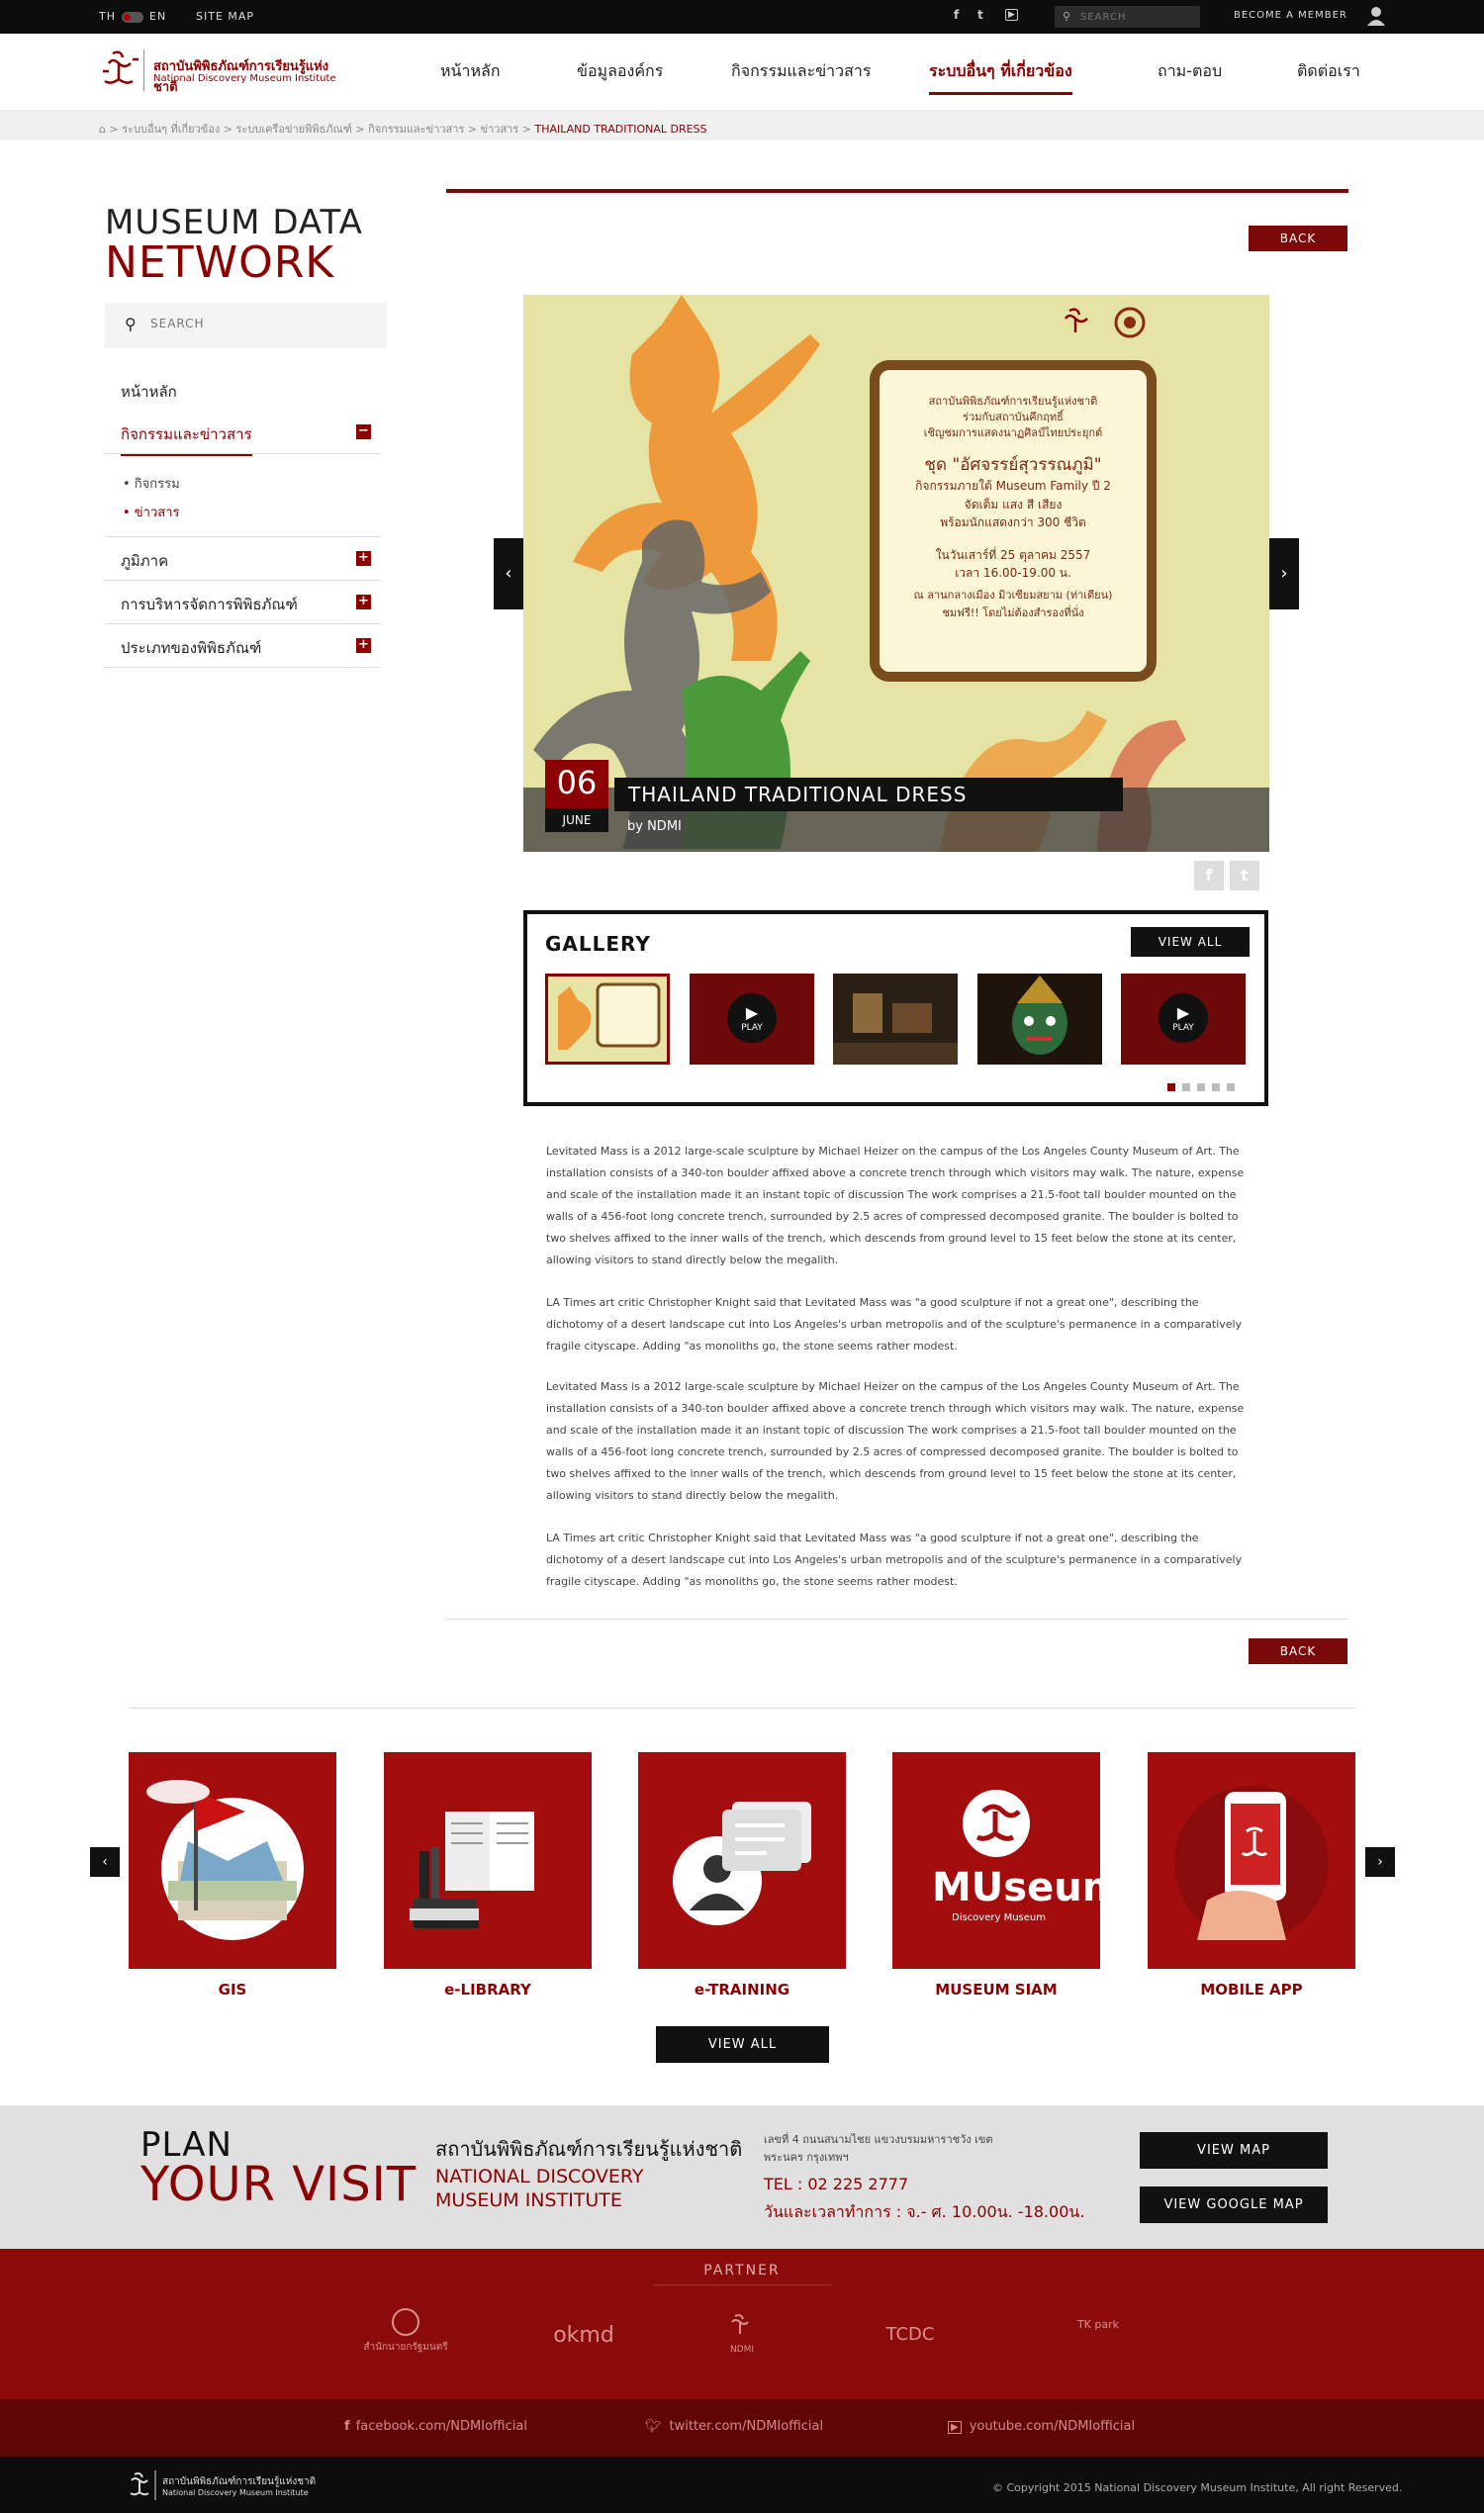  I want to click on facebook-link: f facebook.com/NDMIofficial, so click(435, 2426).